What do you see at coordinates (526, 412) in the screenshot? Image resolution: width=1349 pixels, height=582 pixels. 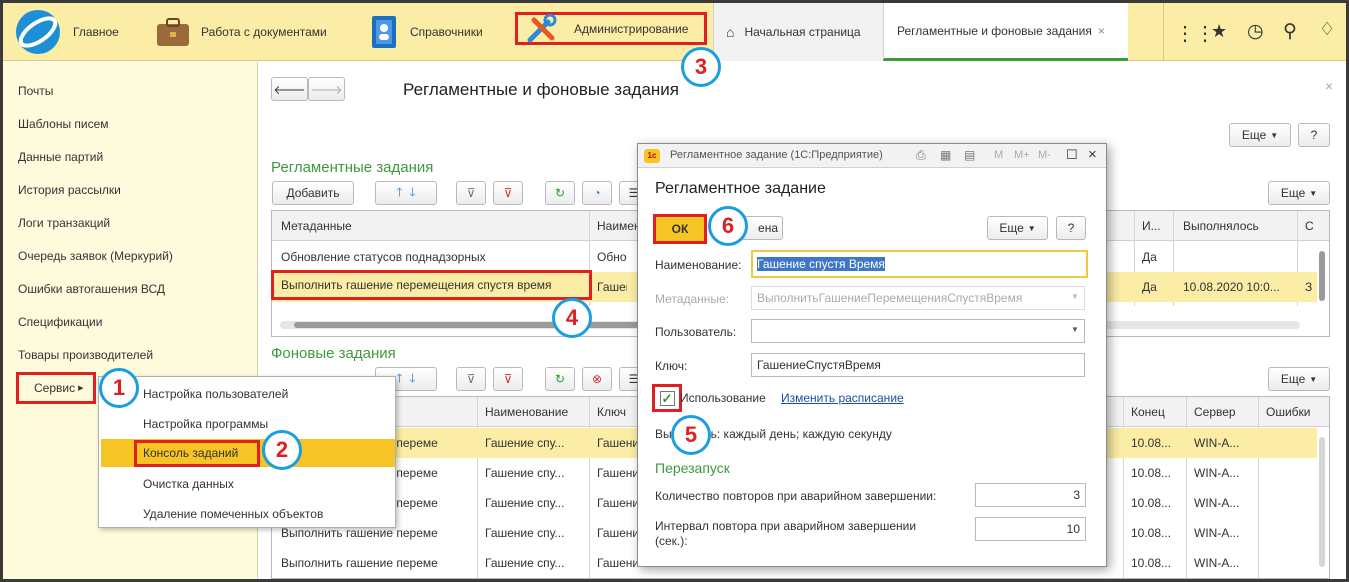 I see `col-bg-name: Наименование` at bounding box center [526, 412].